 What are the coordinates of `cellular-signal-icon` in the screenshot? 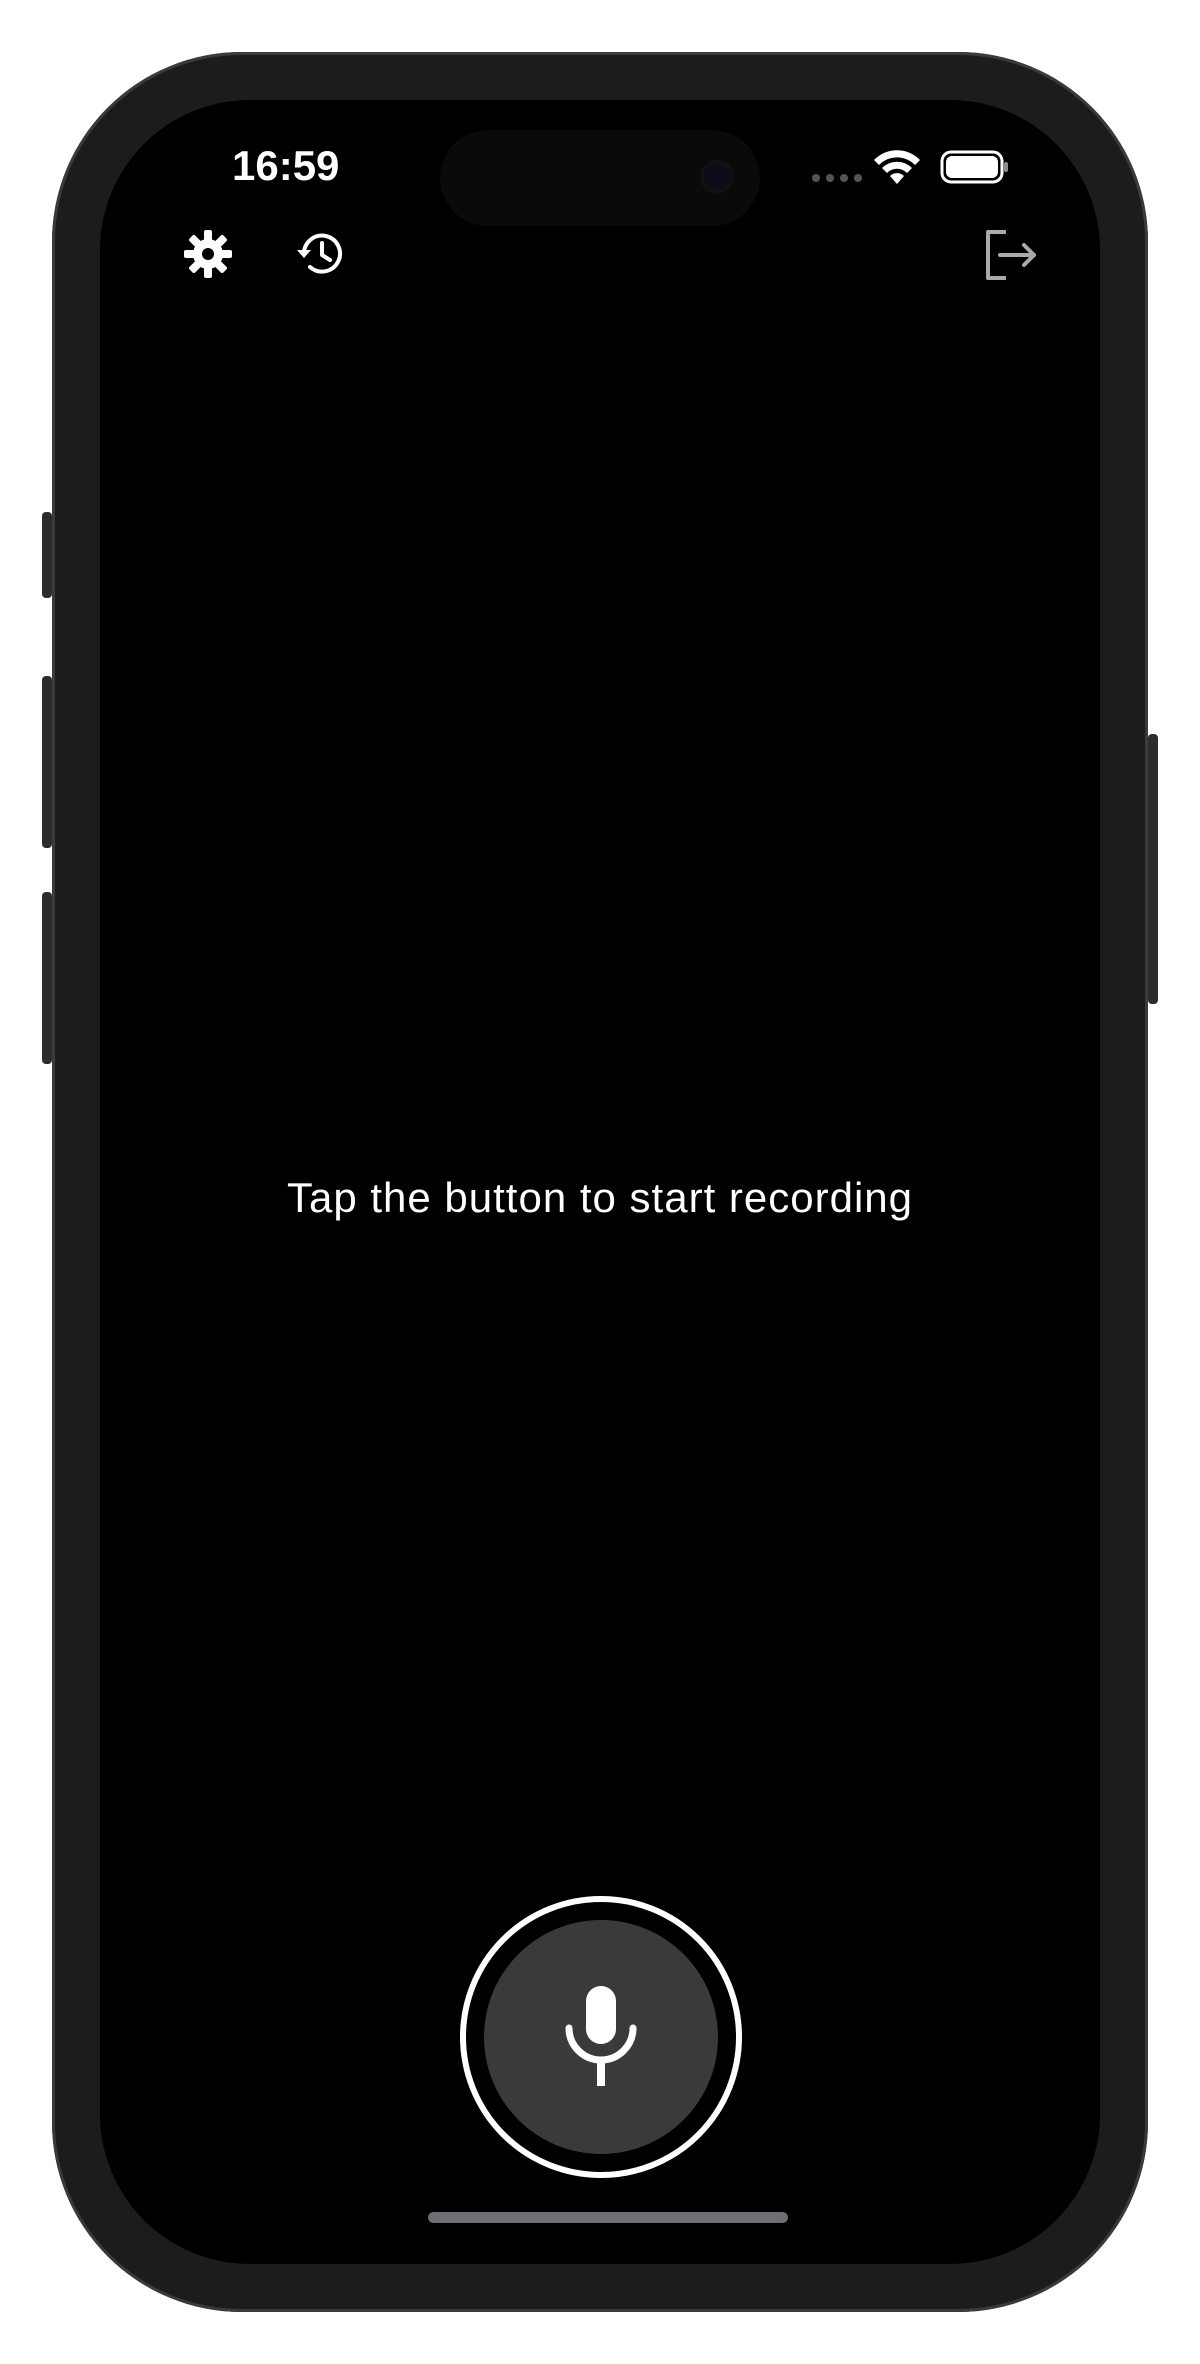 It's located at (837, 178).